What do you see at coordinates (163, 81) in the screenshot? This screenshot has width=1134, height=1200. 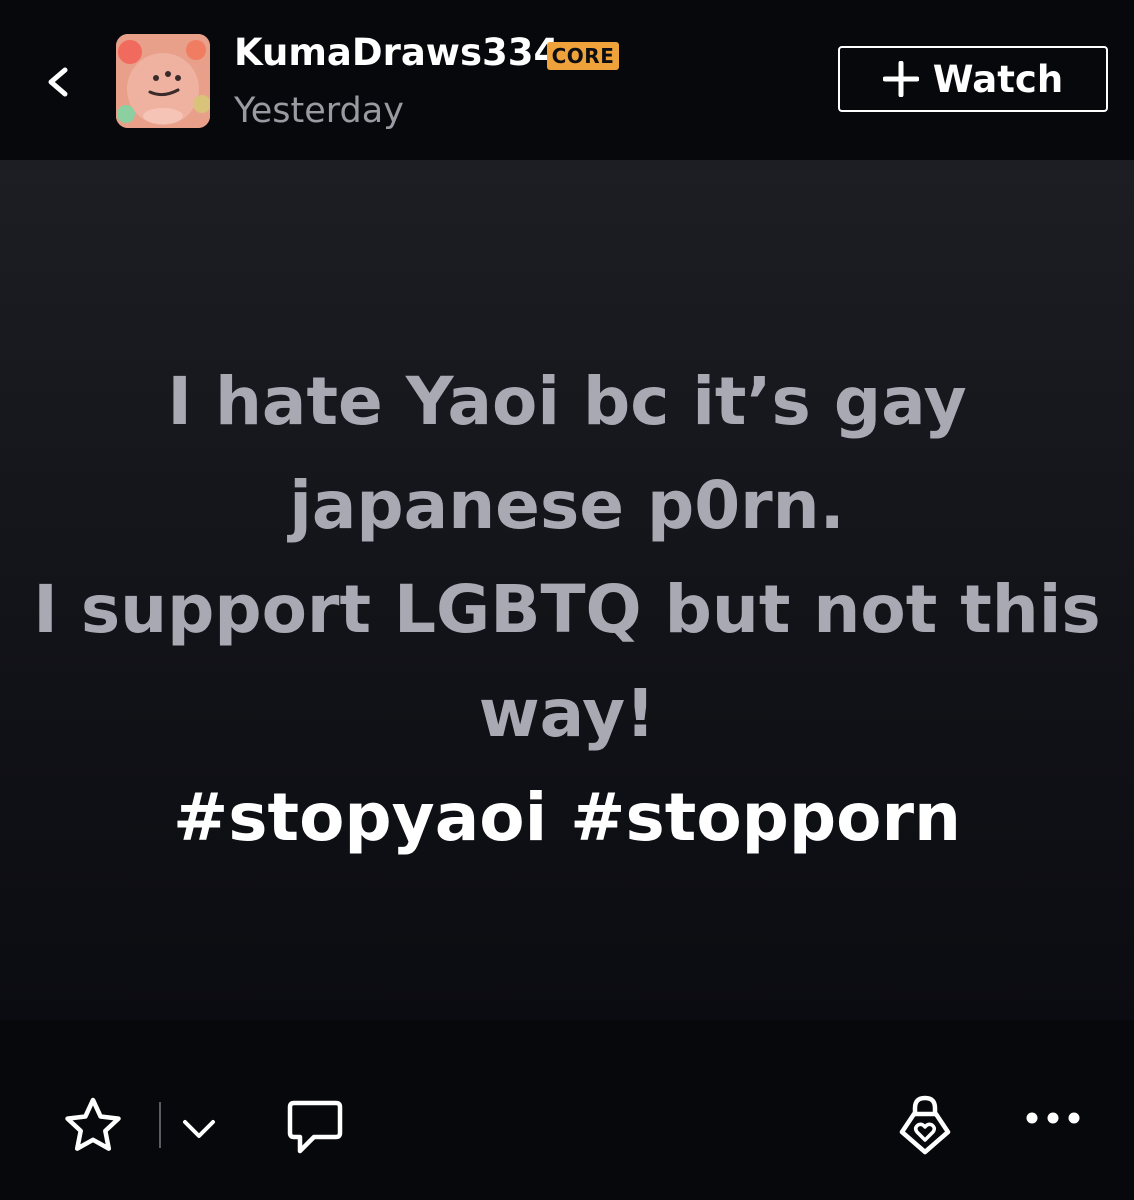 I see `avatar` at bounding box center [163, 81].